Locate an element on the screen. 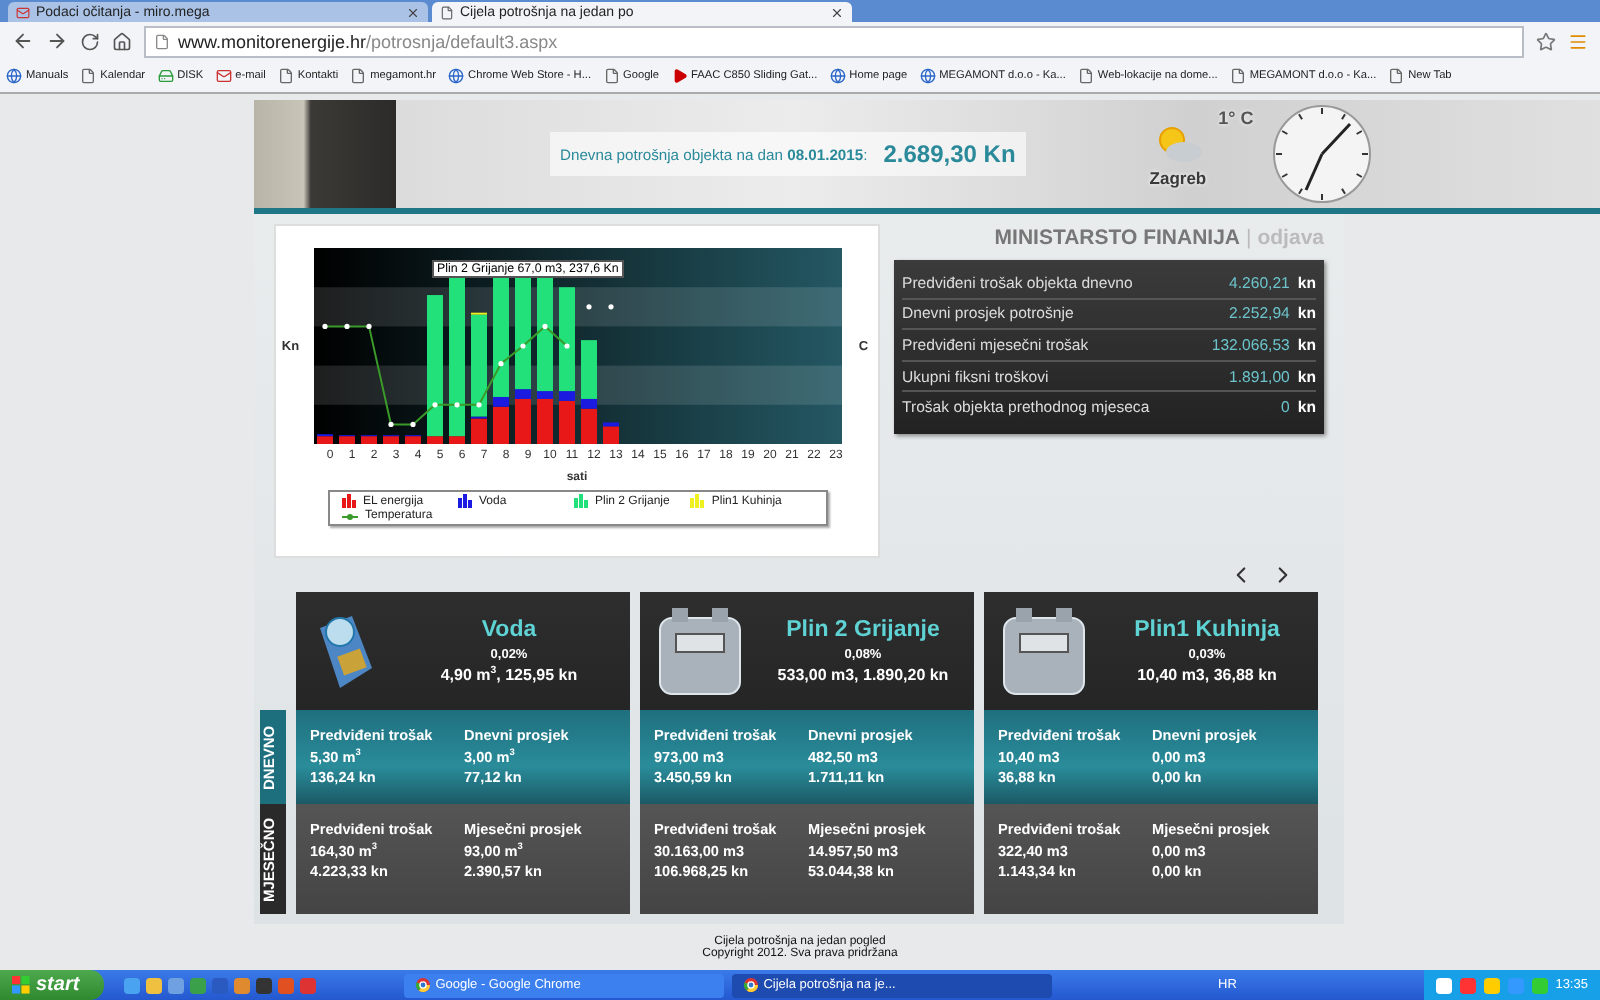  star-icon is located at coordinates (1546, 41).